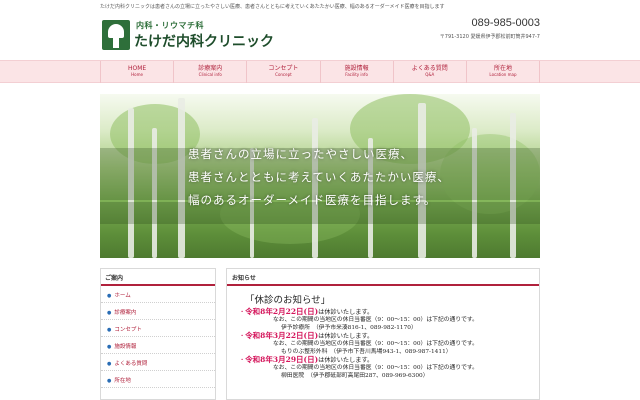 Image resolution: width=640 pixels, height=400 pixels. I want to click on nav-item-qa: よくある質問 Q&A, so click(429, 72).